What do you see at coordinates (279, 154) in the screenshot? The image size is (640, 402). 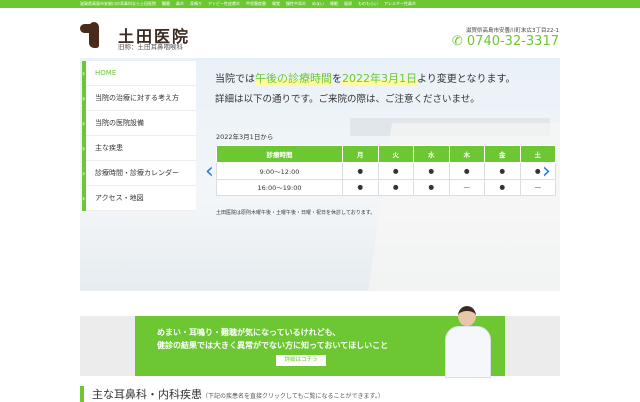 I see `column-header: 診療時間` at bounding box center [279, 154].